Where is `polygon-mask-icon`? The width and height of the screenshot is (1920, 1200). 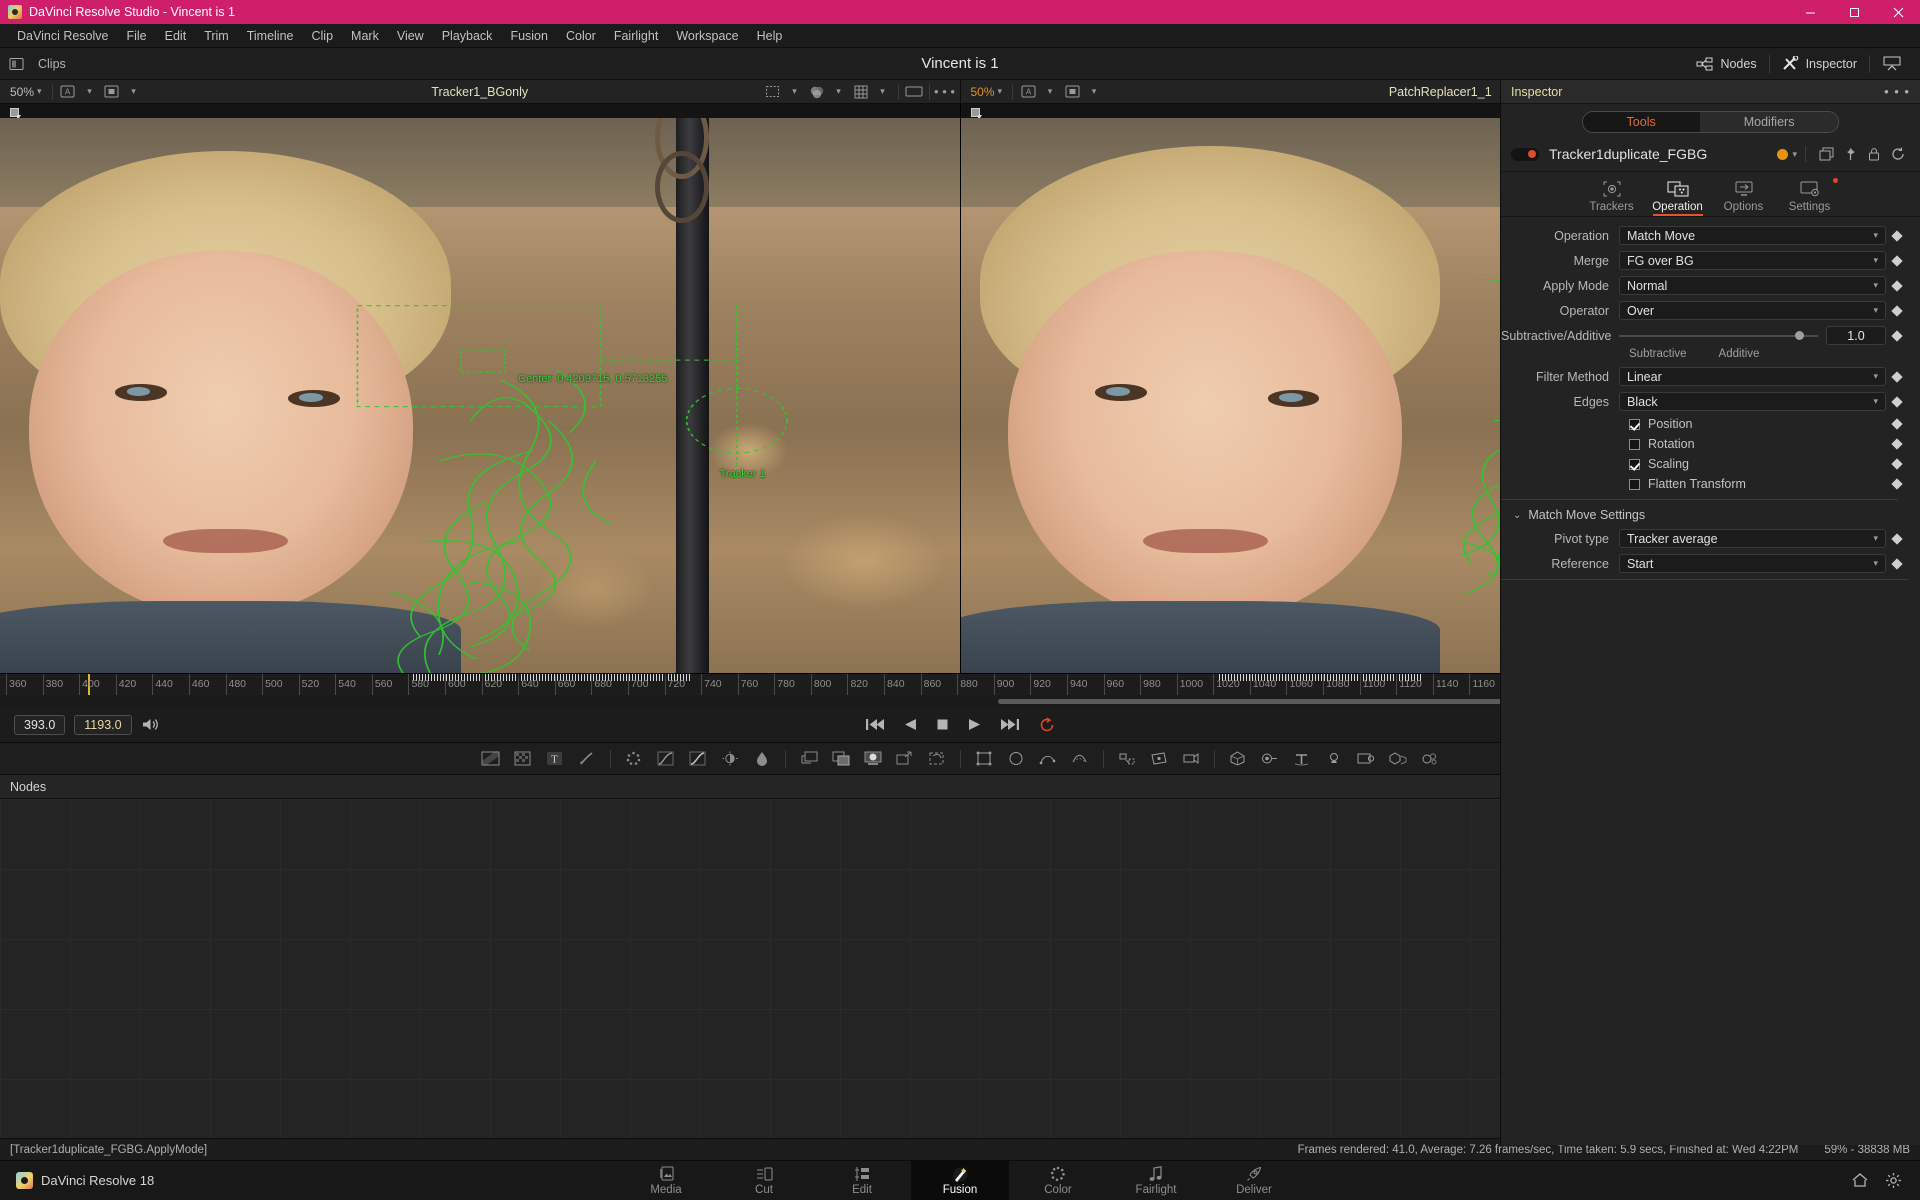
polygon-mask-icon is located at coordinates (1048, 759).